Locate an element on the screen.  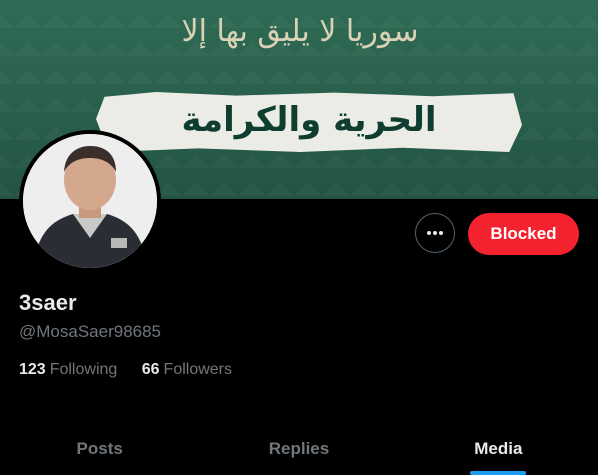
tab-replies: Replies is located at coordinates (298, 447).